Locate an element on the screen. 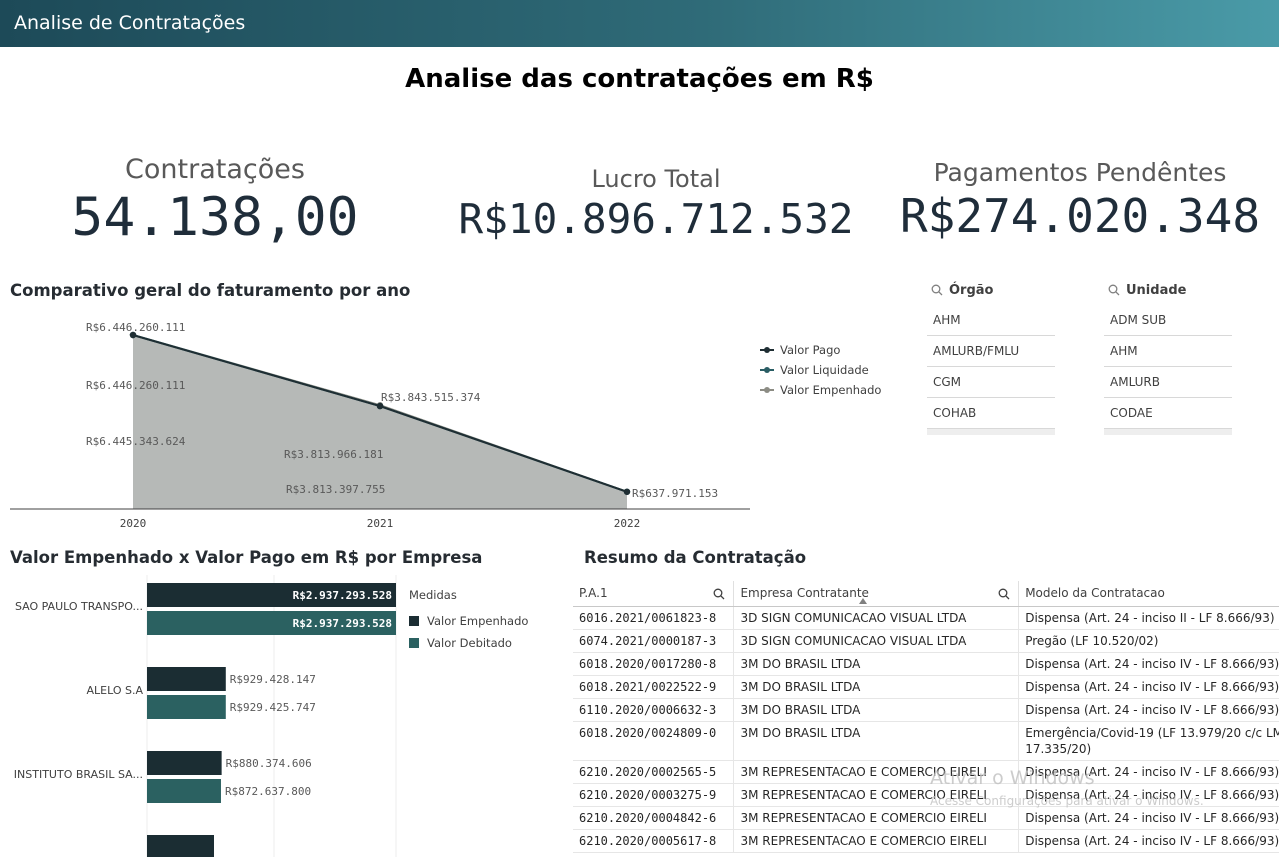 The width and height of the screenshot is (1279, 857). legend-item-valor-pago: Valor Pago is located at coordinates (800, 350).